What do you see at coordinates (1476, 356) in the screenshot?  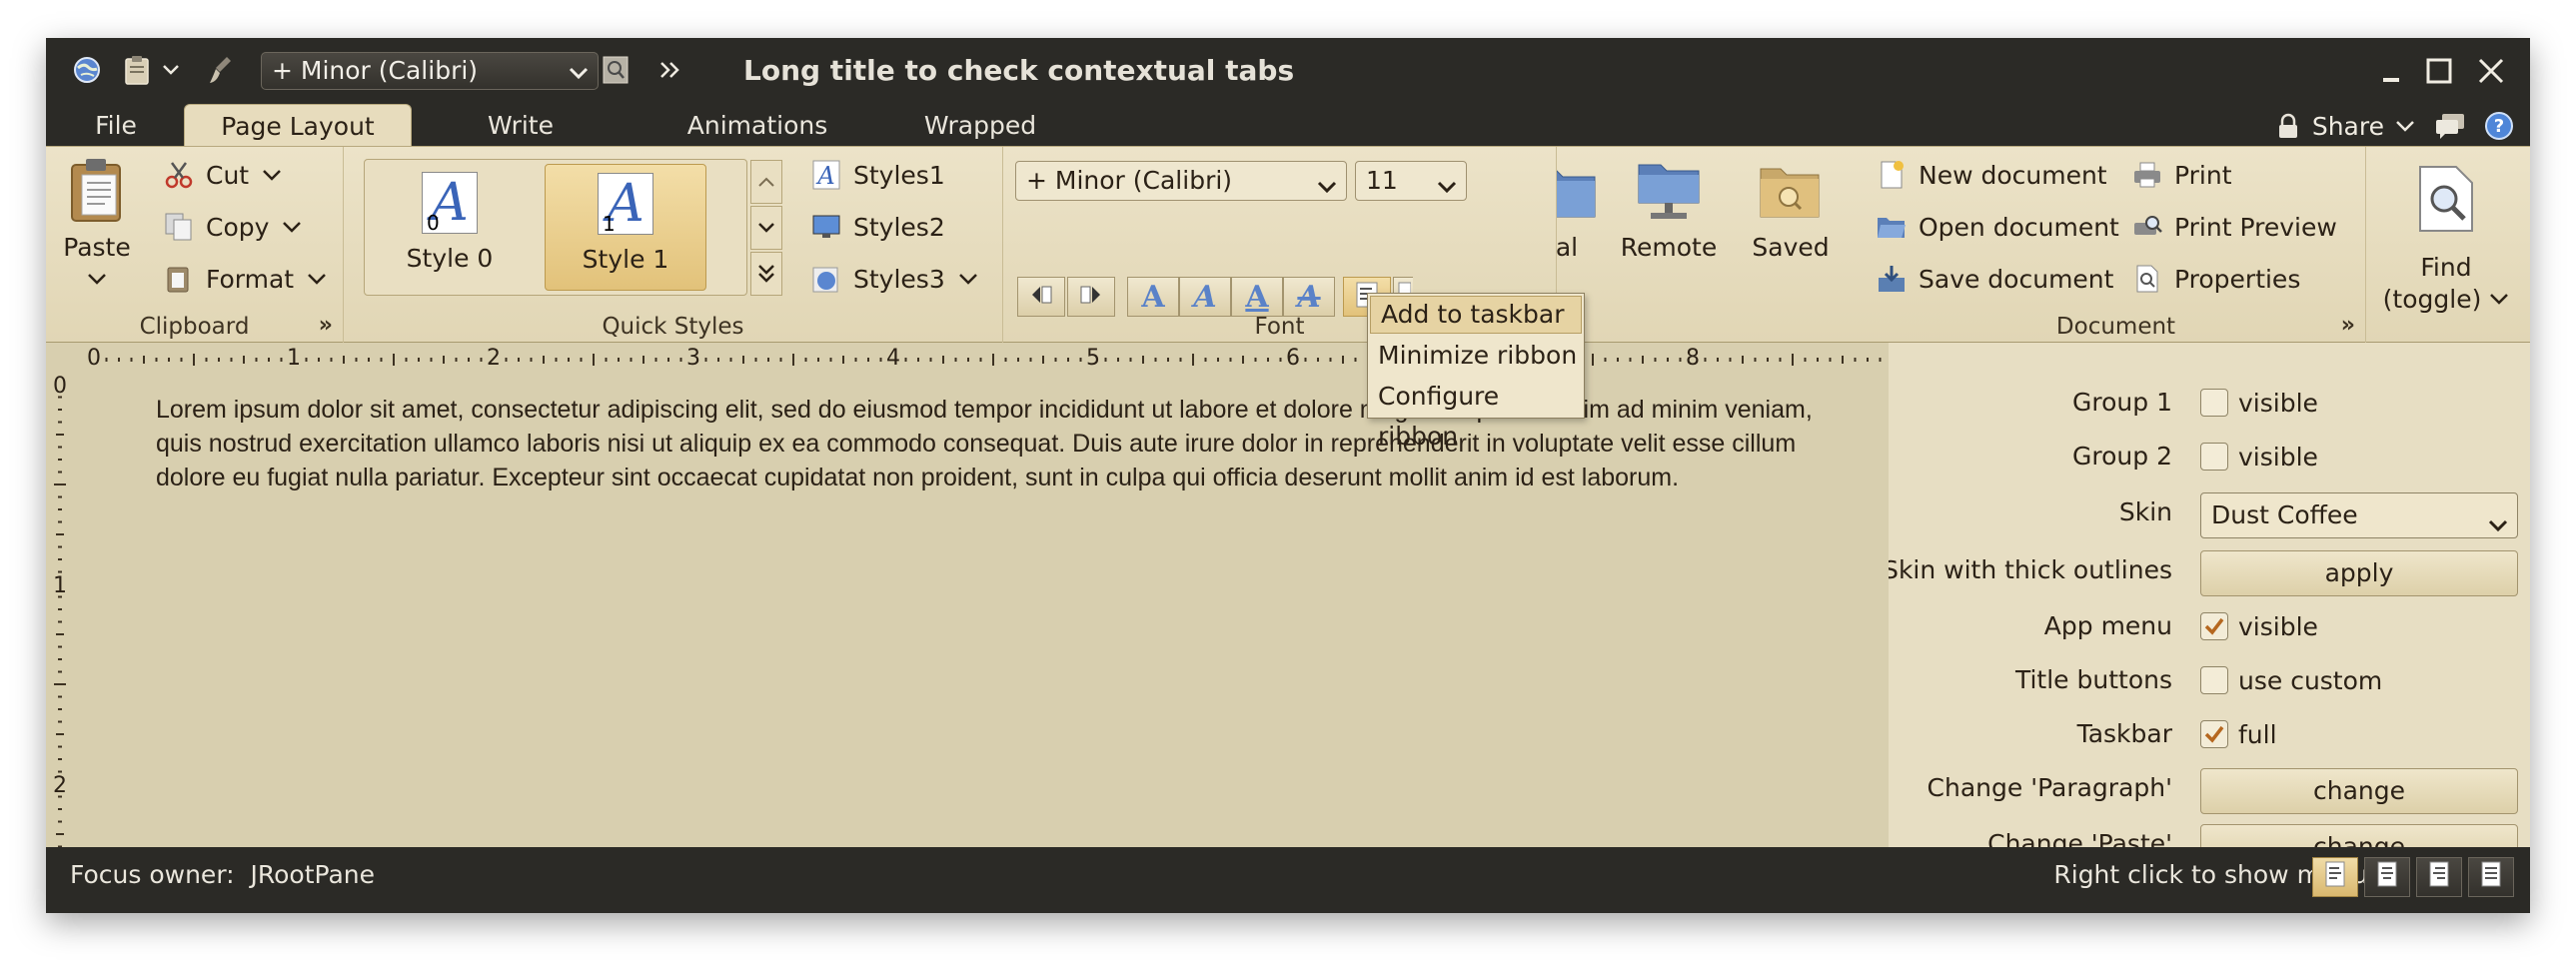 I see `menu-item-minimize-ribbon: Minimize ribbon` at bounding box center [1476, 356].